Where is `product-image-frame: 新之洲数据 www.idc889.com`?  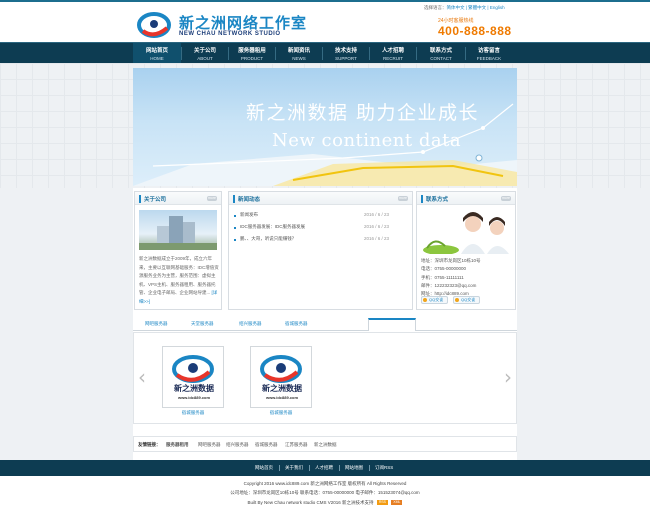 product-image-frame: 新之洲数据 www.idc889.com is located at coordinates (193, 377).